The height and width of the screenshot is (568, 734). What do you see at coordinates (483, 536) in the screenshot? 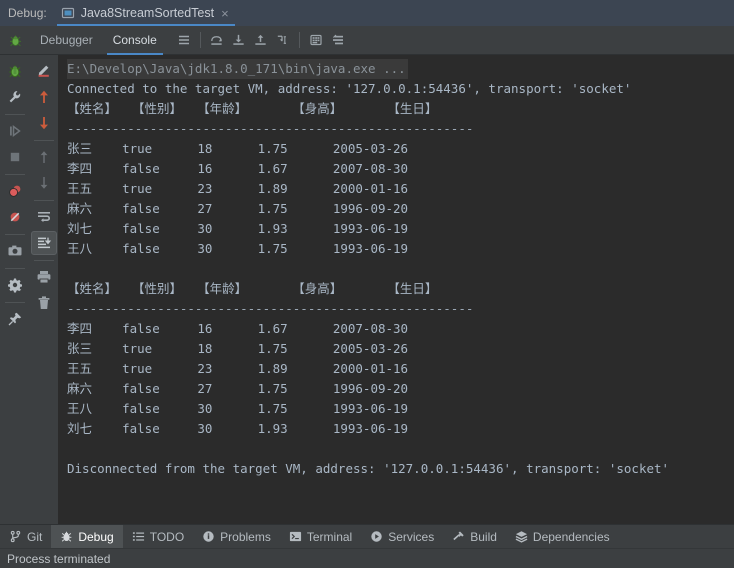
I see `tool-window-label: Build` at bounding box center [483, 536].